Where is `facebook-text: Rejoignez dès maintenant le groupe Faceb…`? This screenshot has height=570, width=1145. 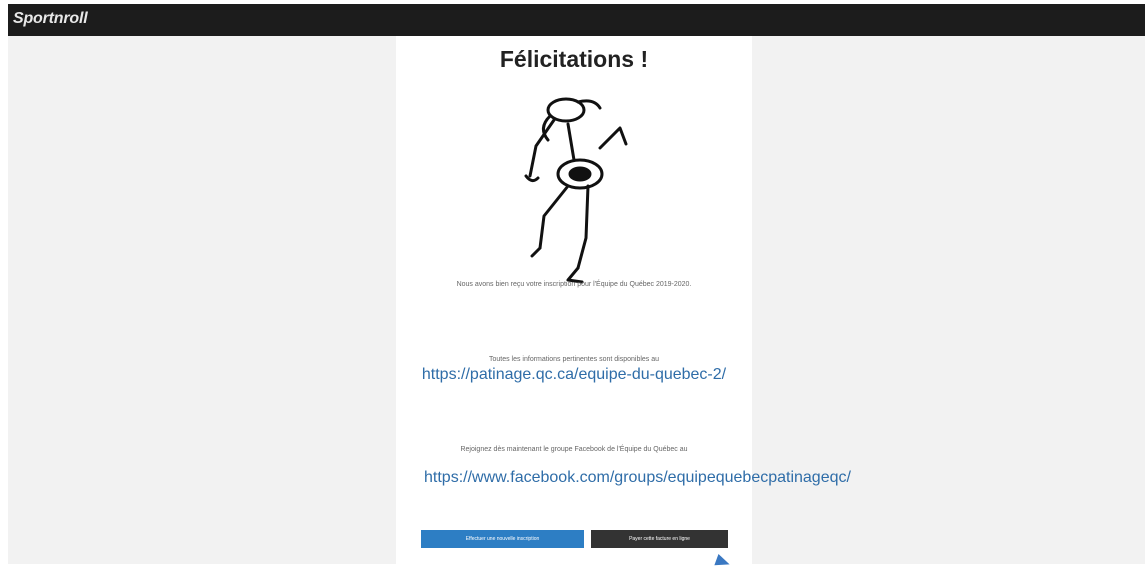
facebook-text: Rejoignez dès maintenant le groupe Faceb… is located at coordinates (574, 449).